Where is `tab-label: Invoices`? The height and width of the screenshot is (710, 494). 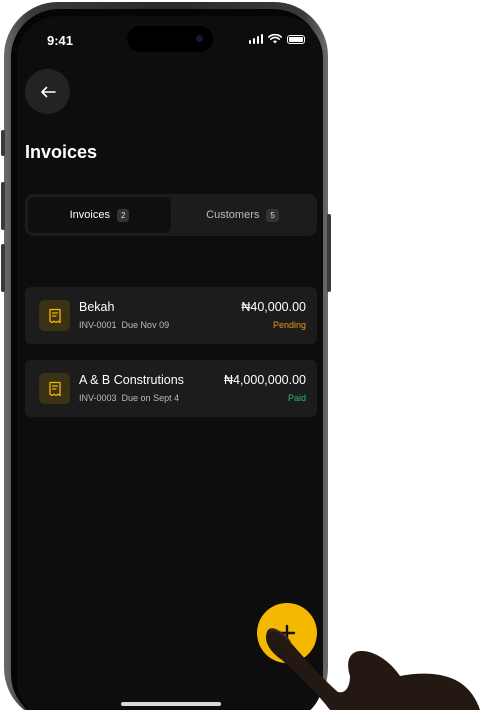
tab-label: Invoices is located at coordinates (89, 215).